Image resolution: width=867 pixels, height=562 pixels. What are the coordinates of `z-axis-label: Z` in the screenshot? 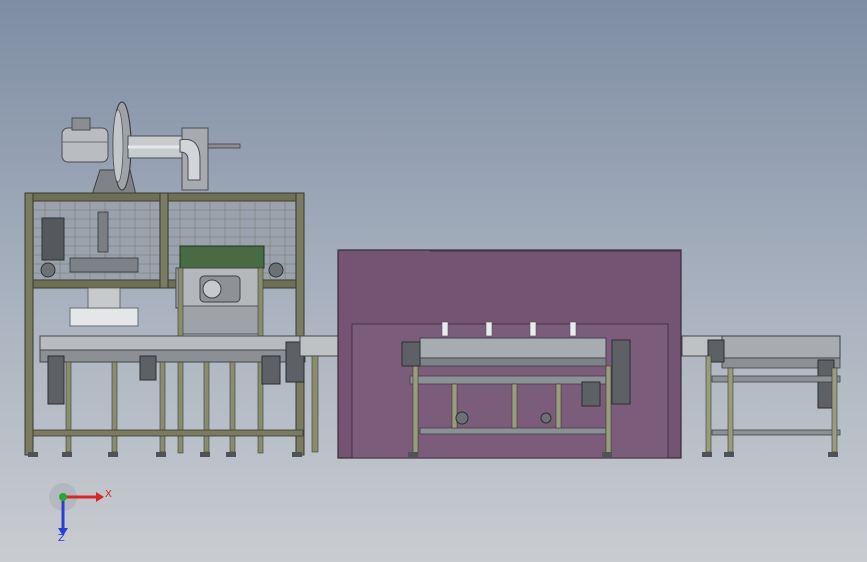 It's located at (61, 538).